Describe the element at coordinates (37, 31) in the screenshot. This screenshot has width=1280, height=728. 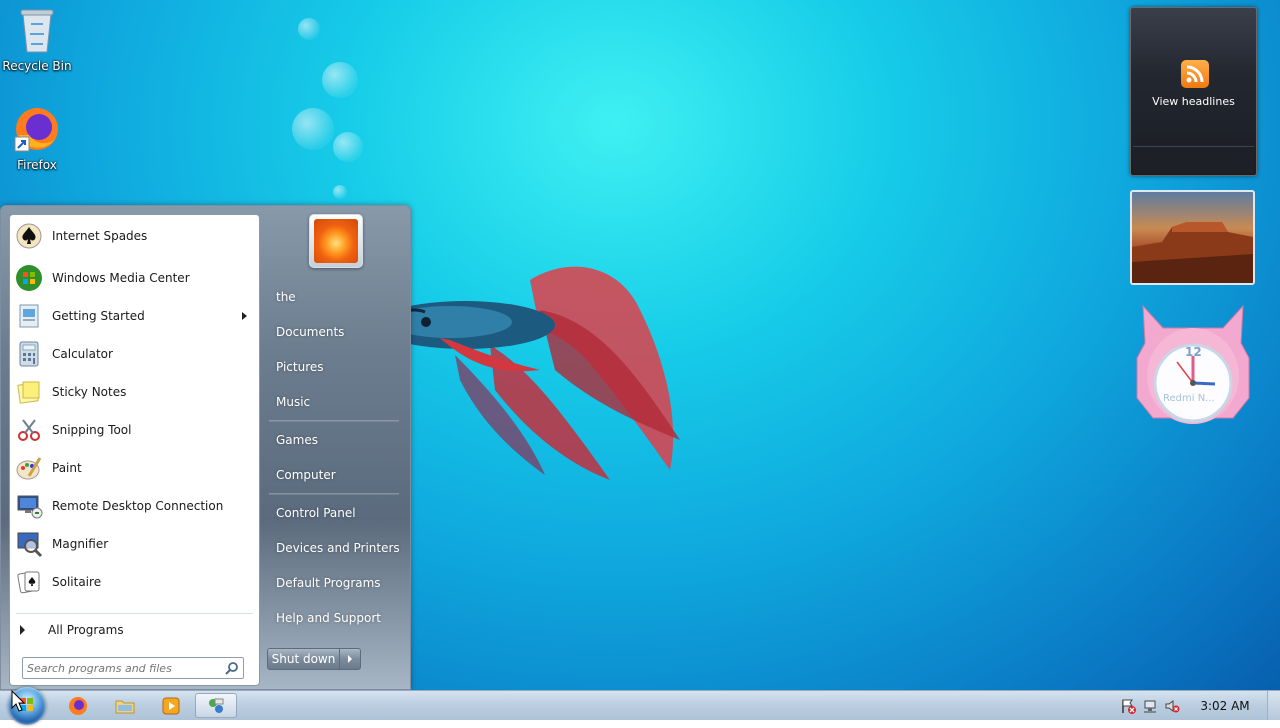
I see `recycle-bin-icon` at that location.